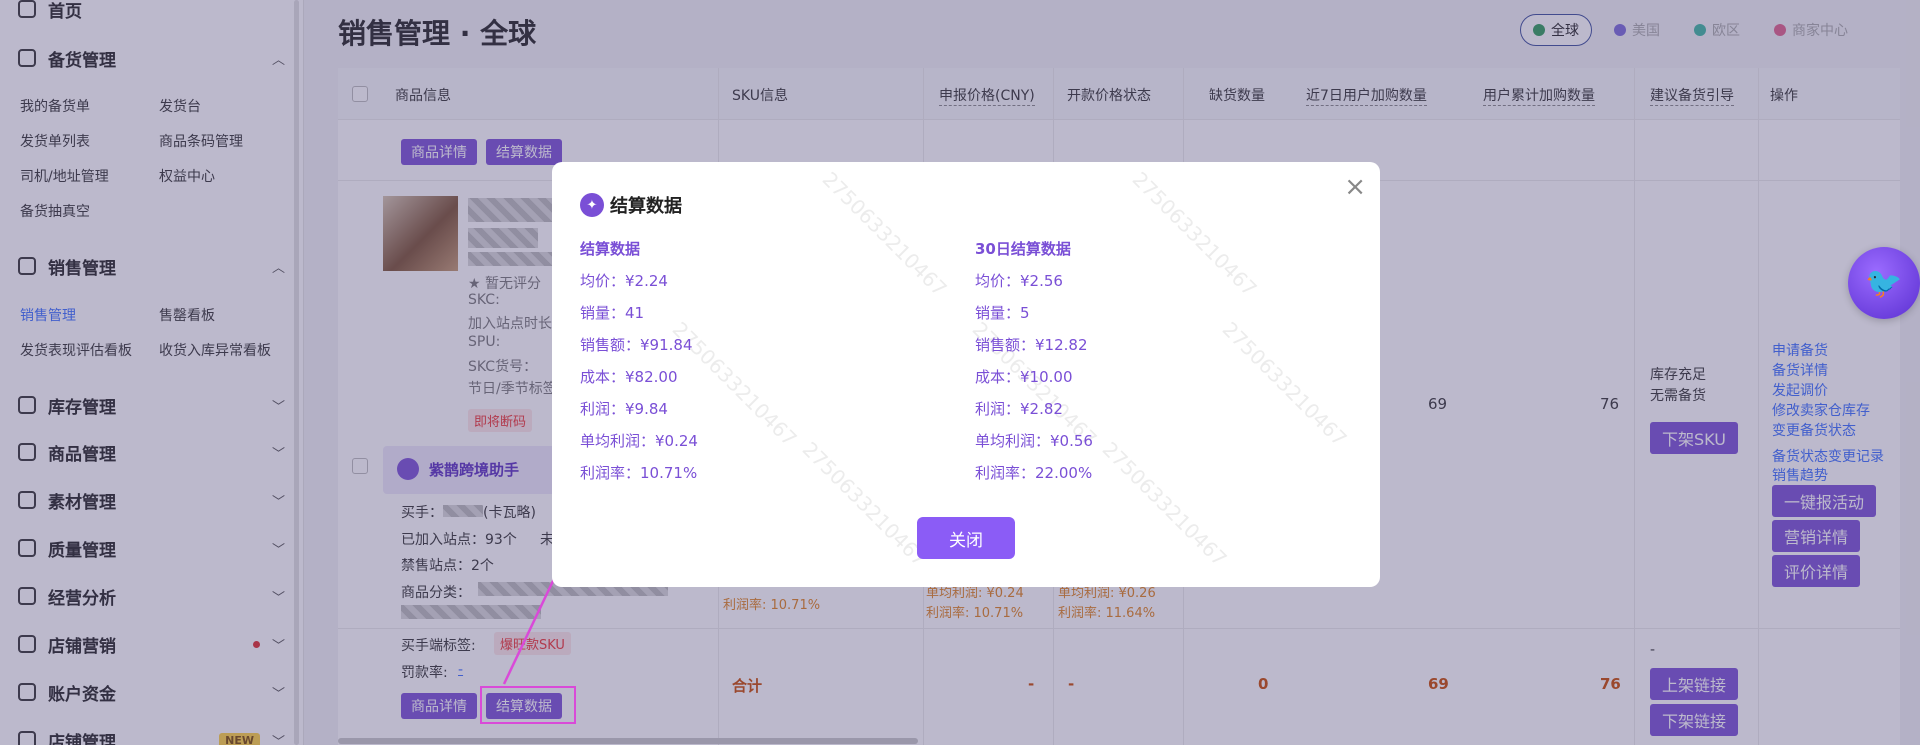 The image size is (1920, 745). Describe the element at coordinates (1023, 249) in the screenshot. I see `settlement-30d-heading: 30日结算数据` at that location.